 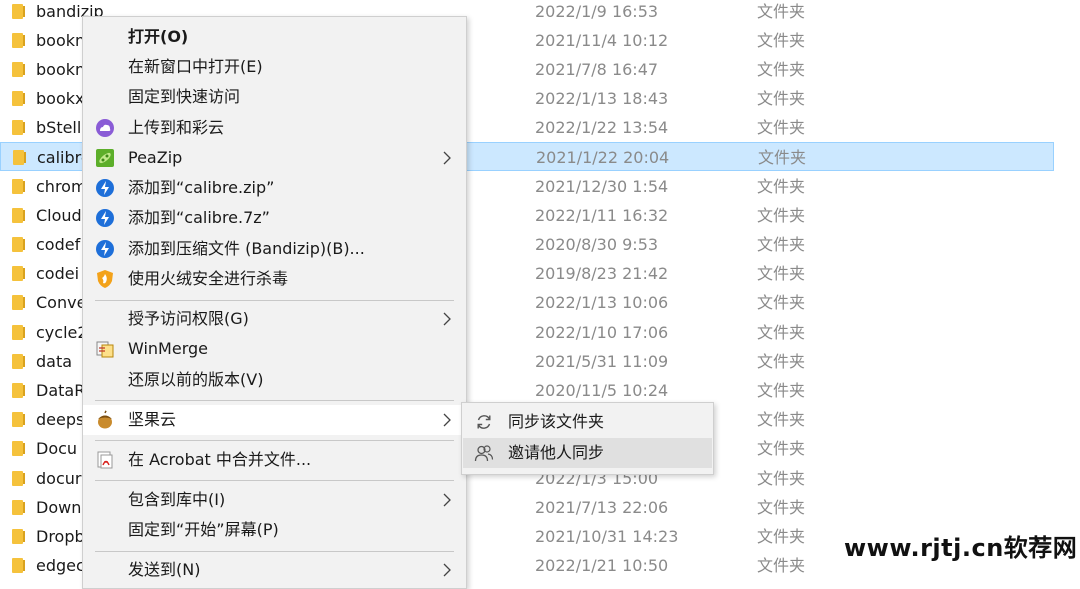 What do you see at coordinates (105, 158) in the screenshot?
I see `peazip-icon` at bounding box center [105, 158].